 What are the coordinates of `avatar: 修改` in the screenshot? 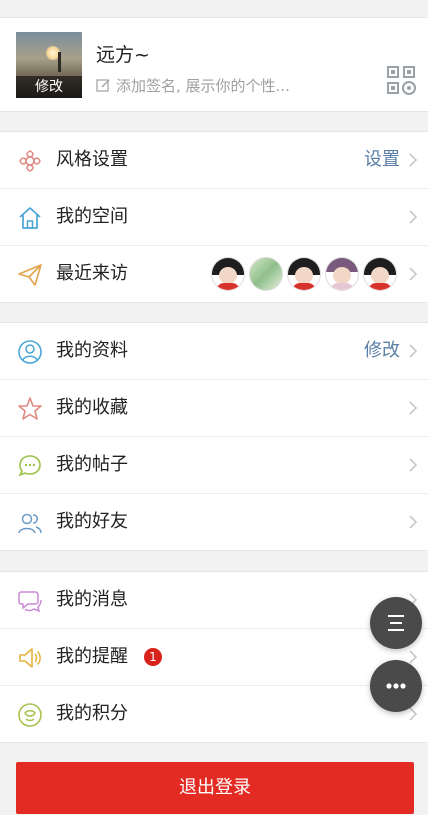 It's located at (49, 65).